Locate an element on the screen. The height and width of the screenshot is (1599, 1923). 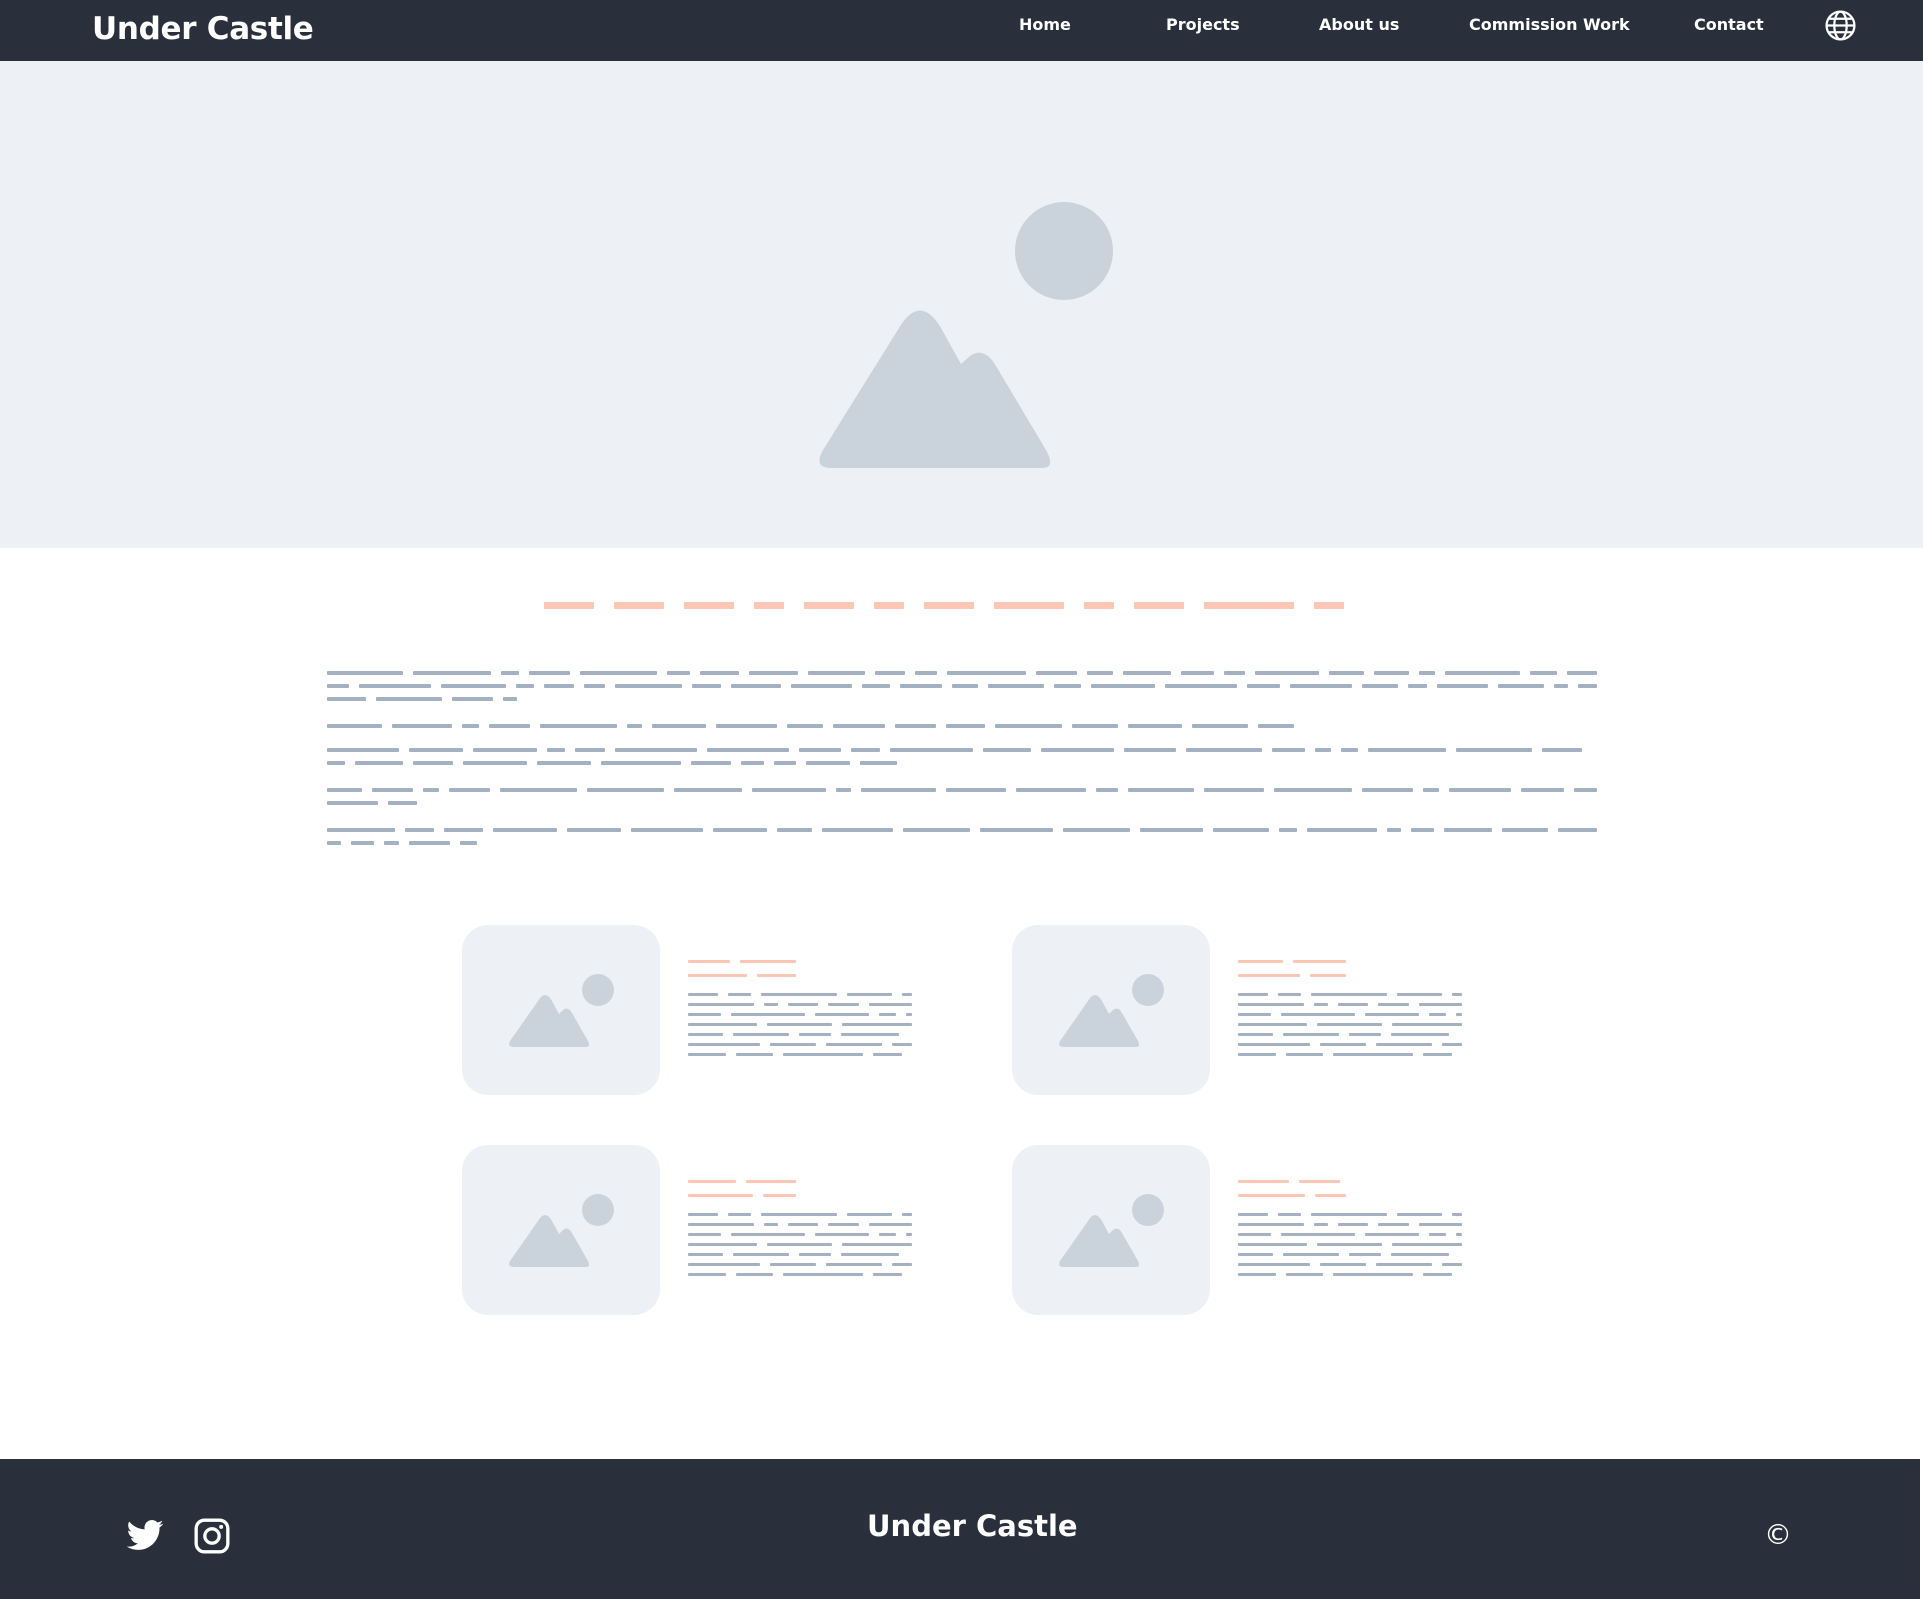
nav-commission-work: Commission Work is located at coordinates (1549, 25).